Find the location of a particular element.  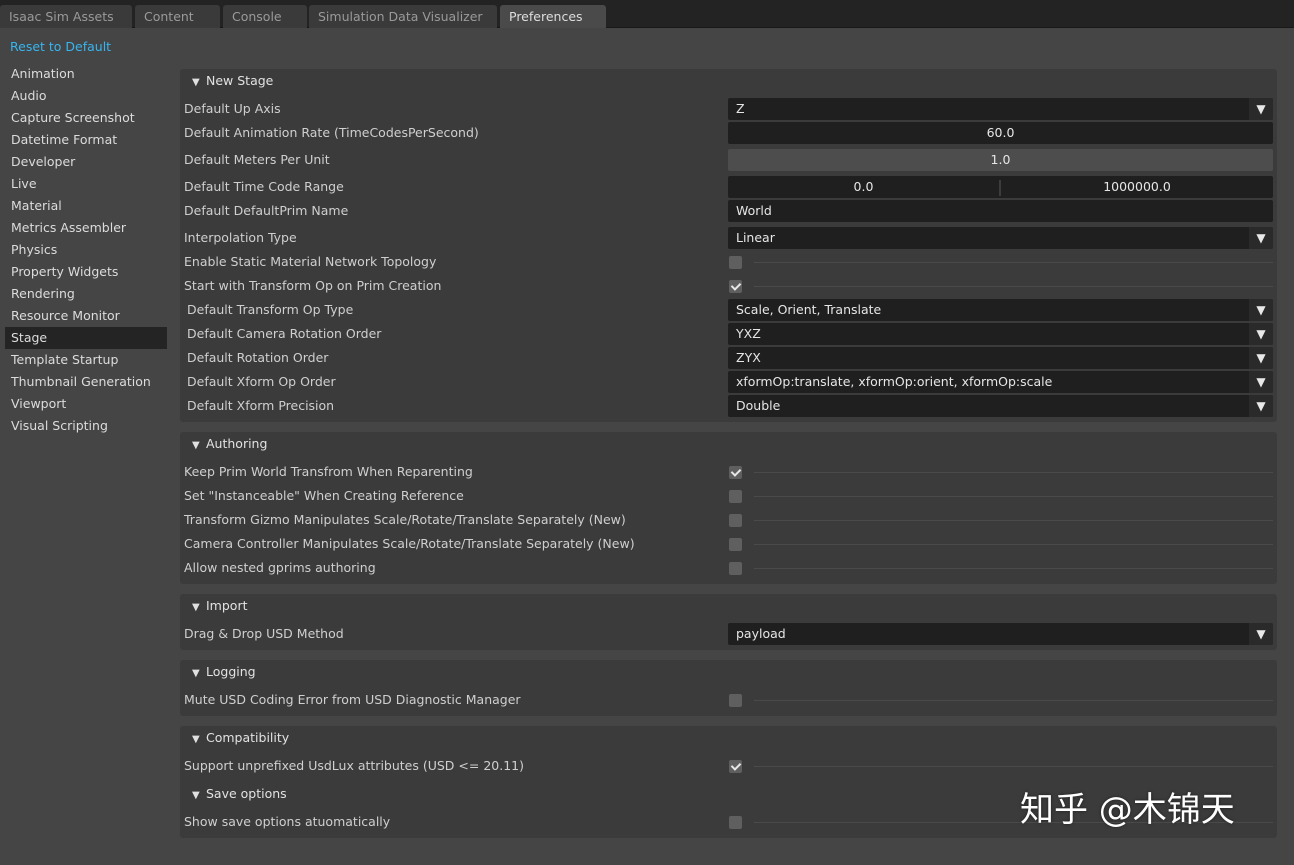

sidebar-item-audio: Audio is located at coordinates (86, 96).